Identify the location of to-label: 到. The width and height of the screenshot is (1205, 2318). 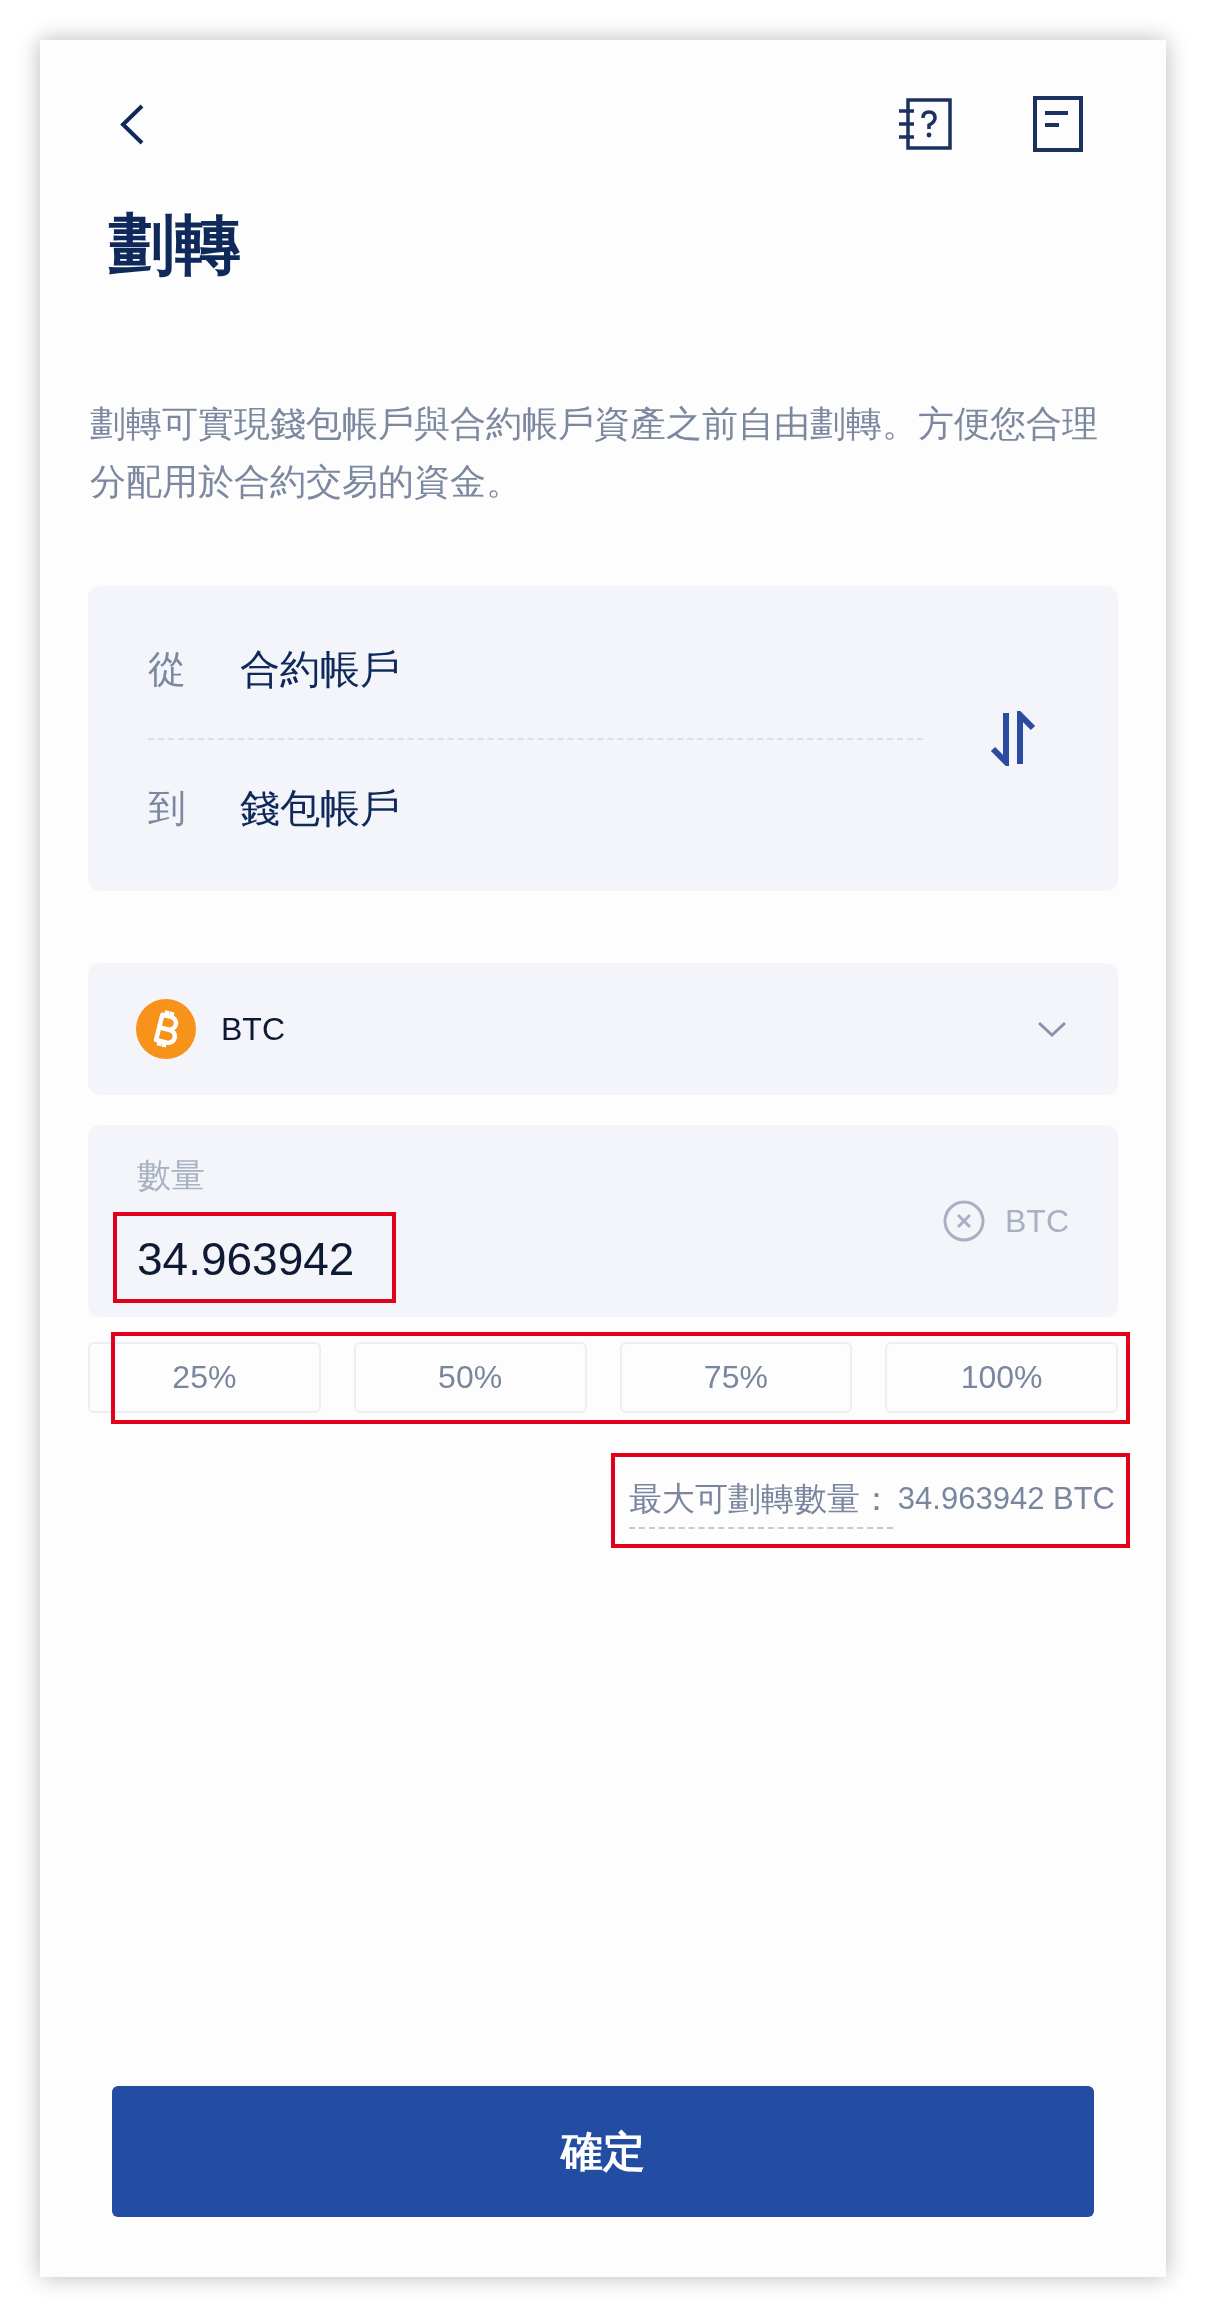
(167, 808).